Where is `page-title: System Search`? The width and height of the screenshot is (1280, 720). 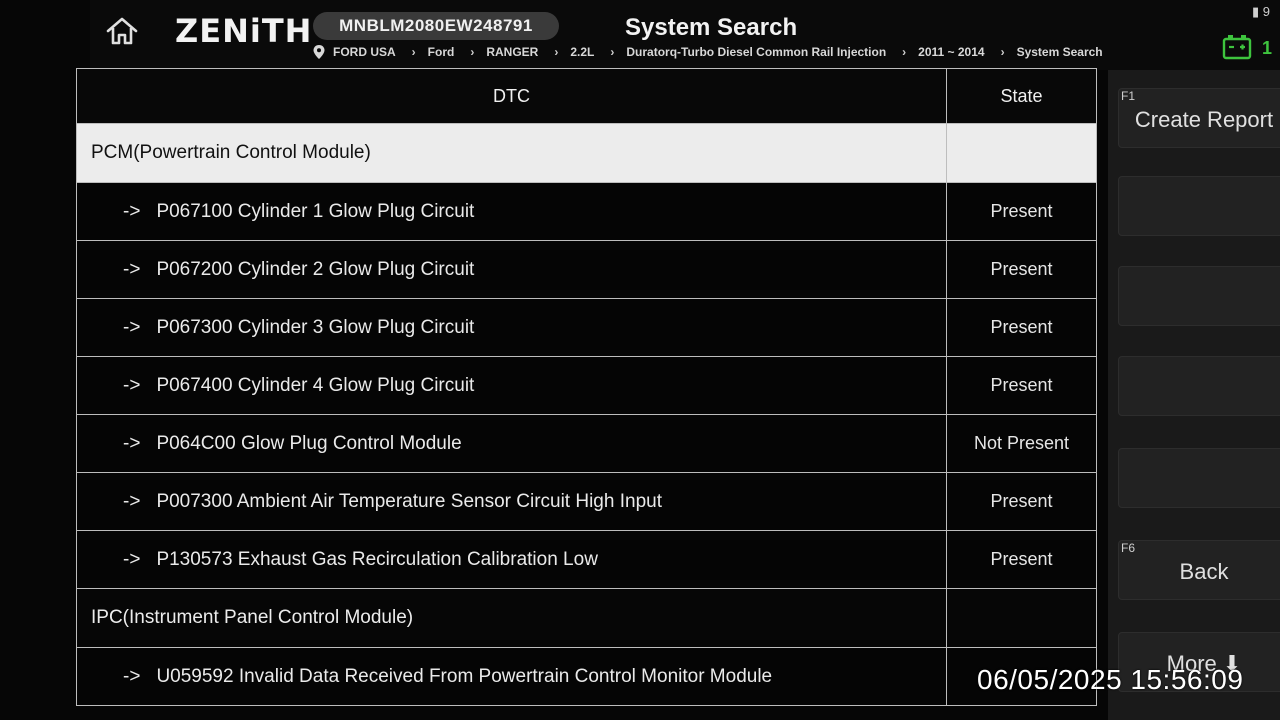
page-title: System Search is located at coordinates (711, 27).